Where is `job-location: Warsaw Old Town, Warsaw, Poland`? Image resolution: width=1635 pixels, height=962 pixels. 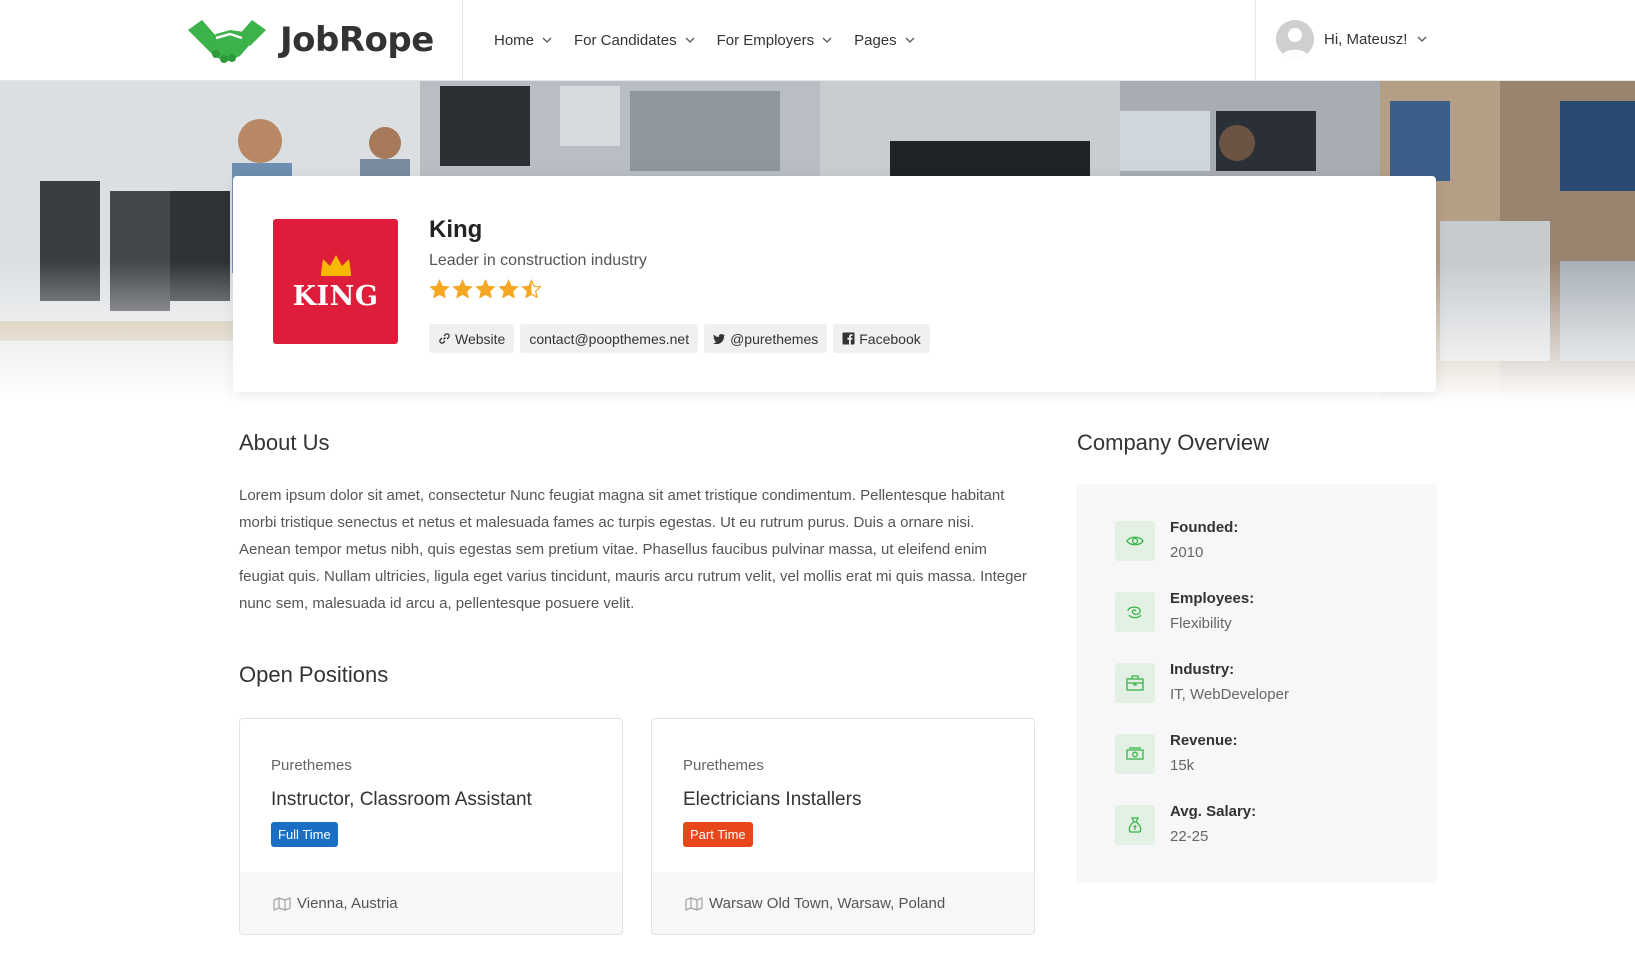
job-location: Warsaw Old Town, Warsaw, Poland is located at coordinates (843, 903).